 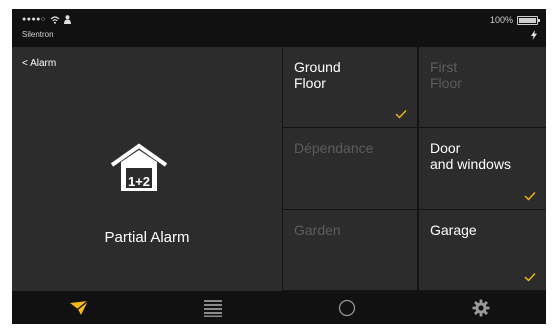 I want to click on signal-area: ●●●●○, so click(x=46, y=19).